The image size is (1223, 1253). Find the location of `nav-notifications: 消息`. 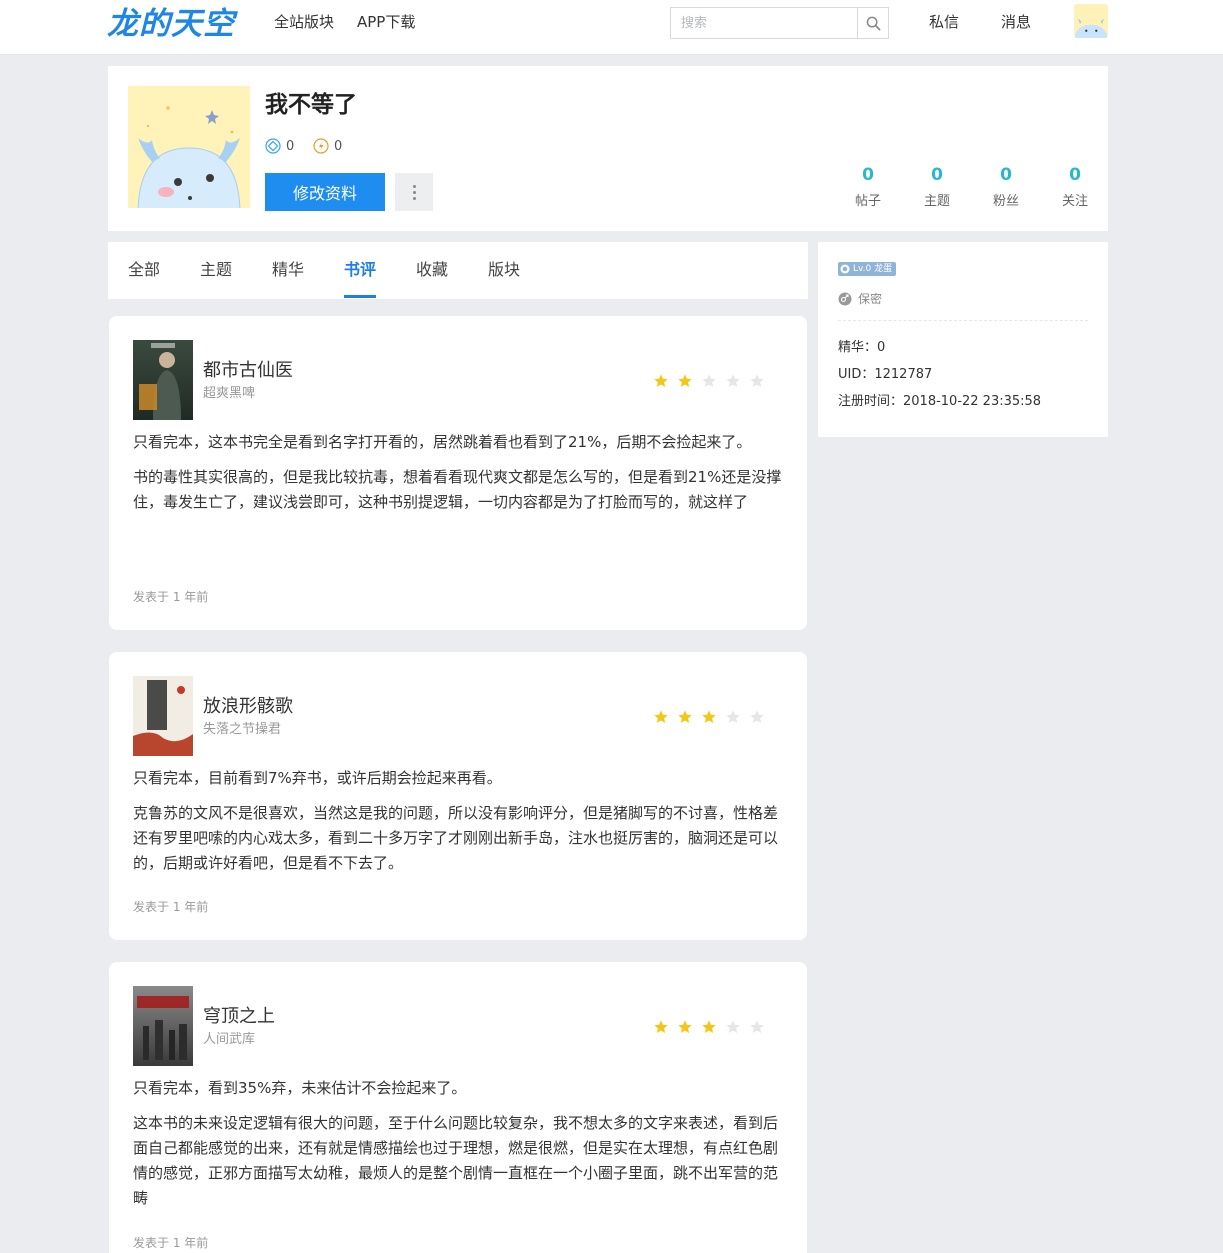

nav-notifications: 消息 is located at coordinates (1016, 22).